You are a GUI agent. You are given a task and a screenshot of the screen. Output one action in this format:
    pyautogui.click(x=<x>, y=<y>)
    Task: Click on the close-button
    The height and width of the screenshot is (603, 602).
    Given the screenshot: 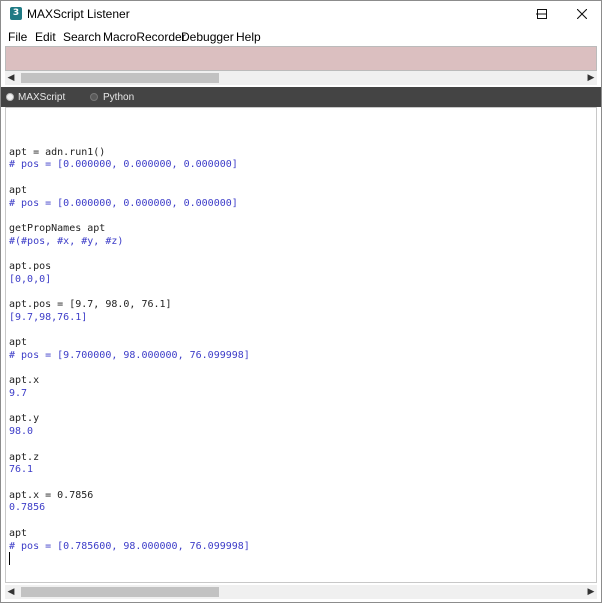 What is the action you would take?
    pyautogui.click(x=581, y=14)
    